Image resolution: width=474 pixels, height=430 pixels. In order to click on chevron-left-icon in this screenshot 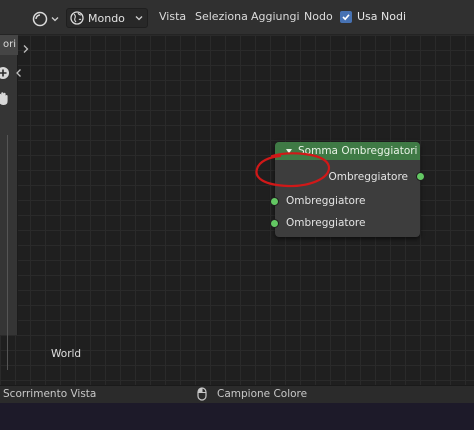, I will do `click(19, 73)`.